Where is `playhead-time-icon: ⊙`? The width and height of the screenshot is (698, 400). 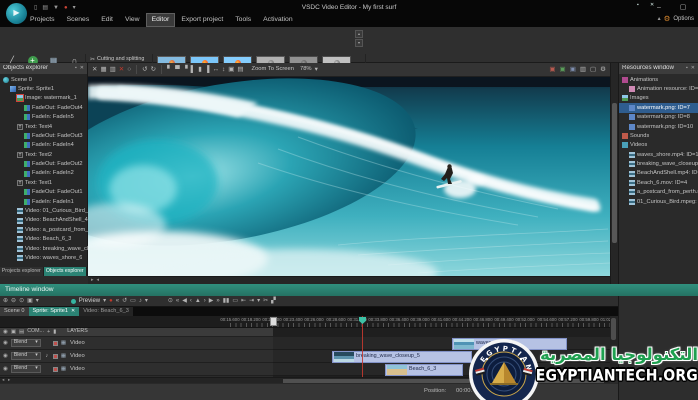
playhead-time-icon: ⊙ is located at coordinates (170, 301).